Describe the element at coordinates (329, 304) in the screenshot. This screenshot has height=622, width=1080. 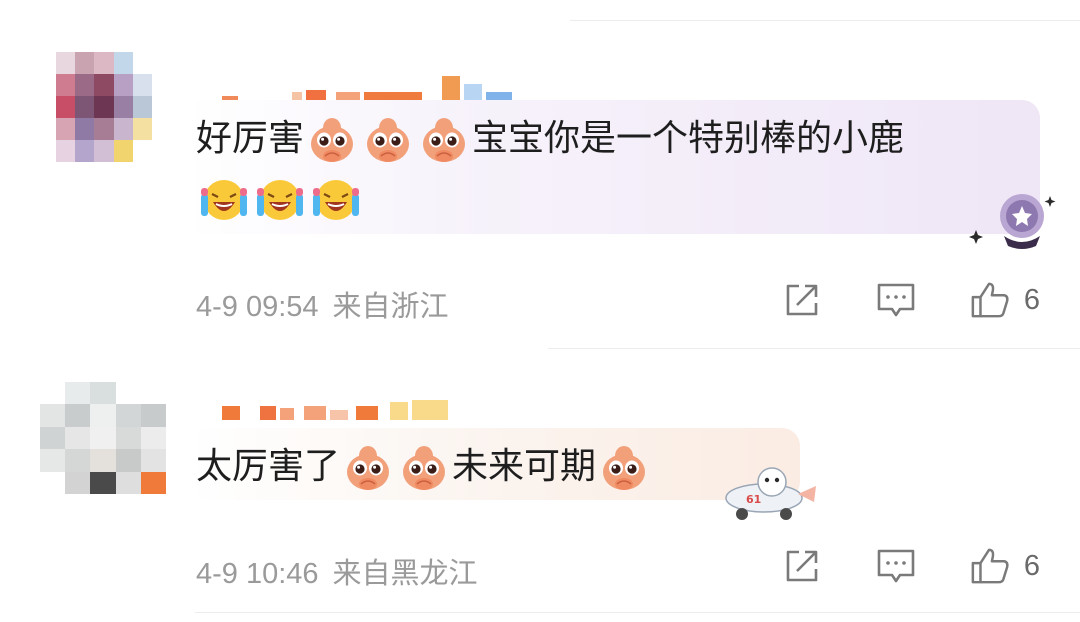
I see `comment-meta: 4-9 09:54 来自浙江` at that location.